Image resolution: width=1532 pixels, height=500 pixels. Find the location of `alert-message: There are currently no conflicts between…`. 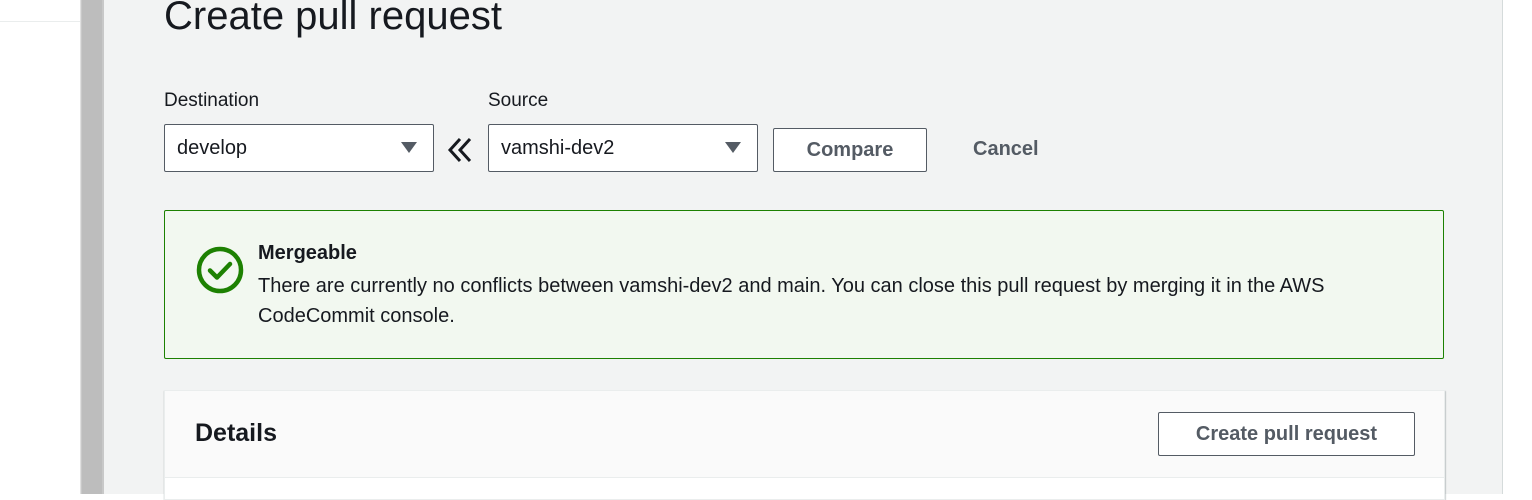

alert-message: There are currently no conflicts between… is located at coordinates (791, 301).